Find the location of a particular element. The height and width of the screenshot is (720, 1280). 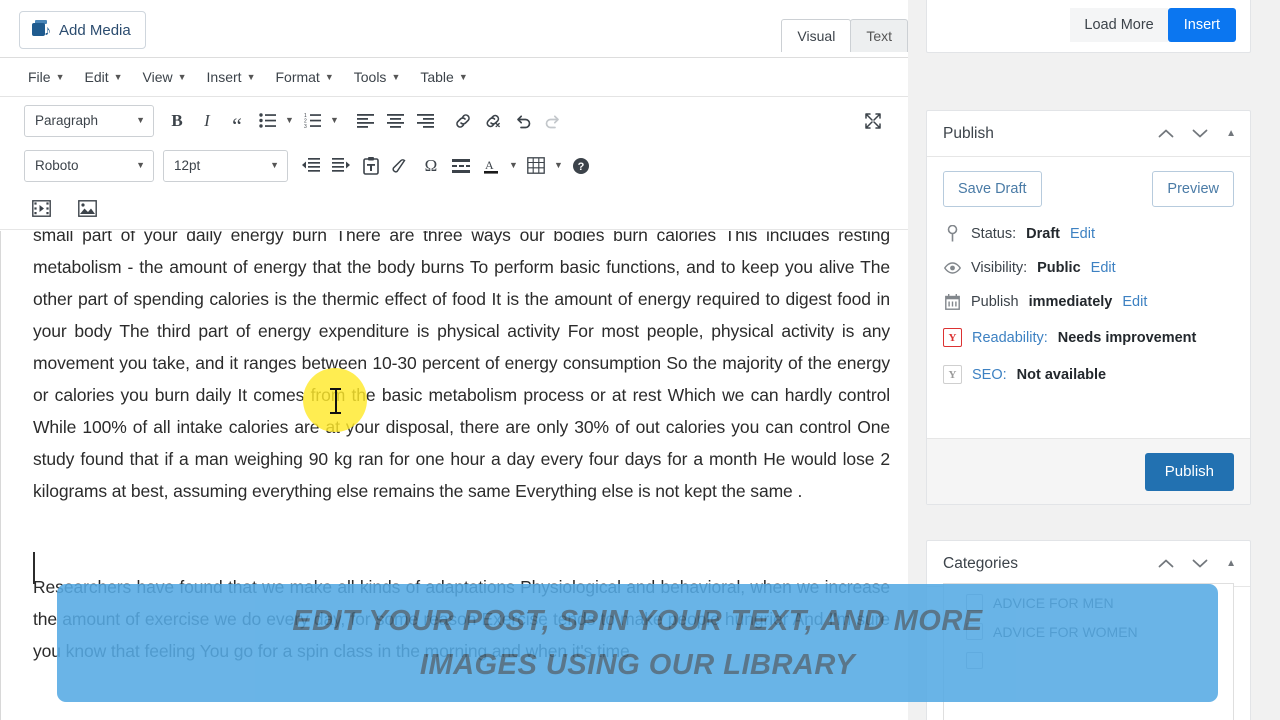

categories-panel-title: Categories is located at coordinates (980, 563).